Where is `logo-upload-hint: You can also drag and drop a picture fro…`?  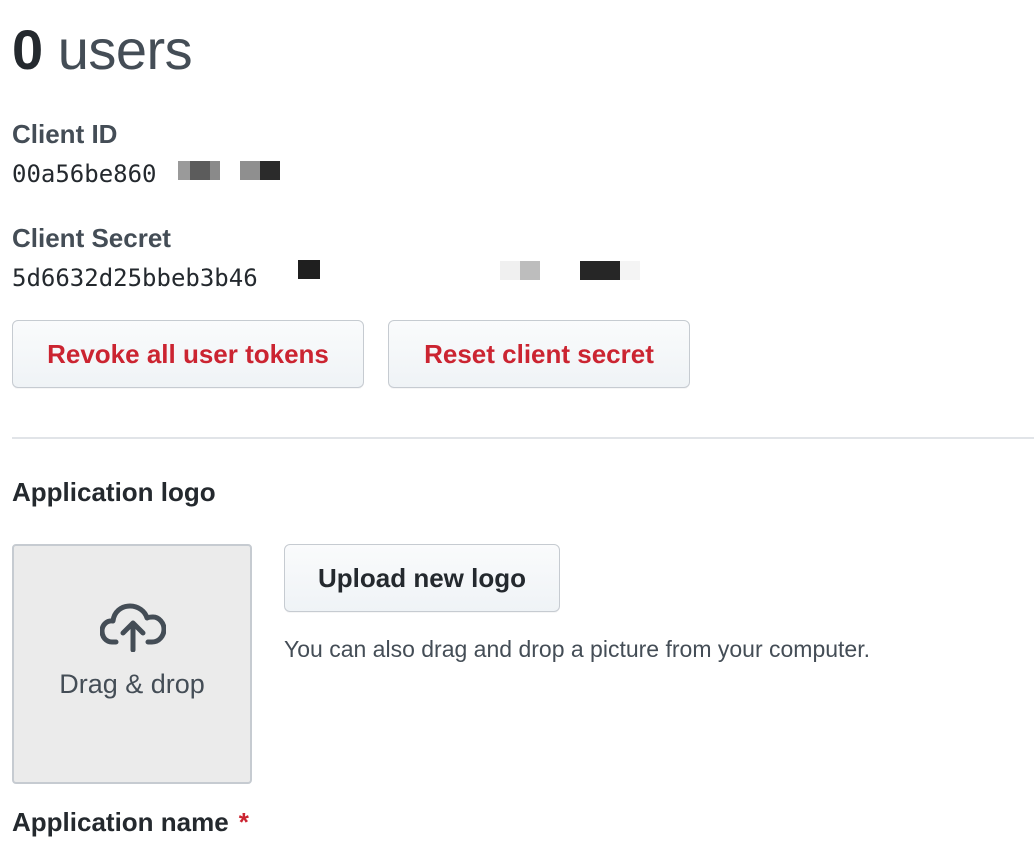 logo-upload-hint: You can also drag and drop a picture fro… is located at coordinates (577, 649).